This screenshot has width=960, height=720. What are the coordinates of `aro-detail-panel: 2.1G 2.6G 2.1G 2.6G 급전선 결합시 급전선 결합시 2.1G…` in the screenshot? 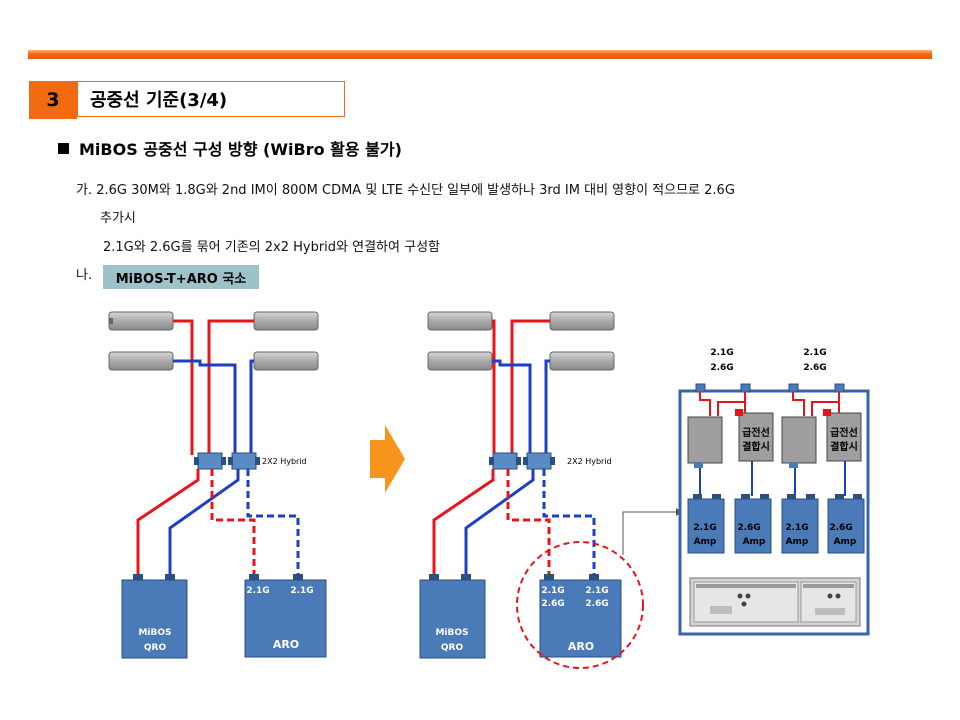 It's located at (774, 492).